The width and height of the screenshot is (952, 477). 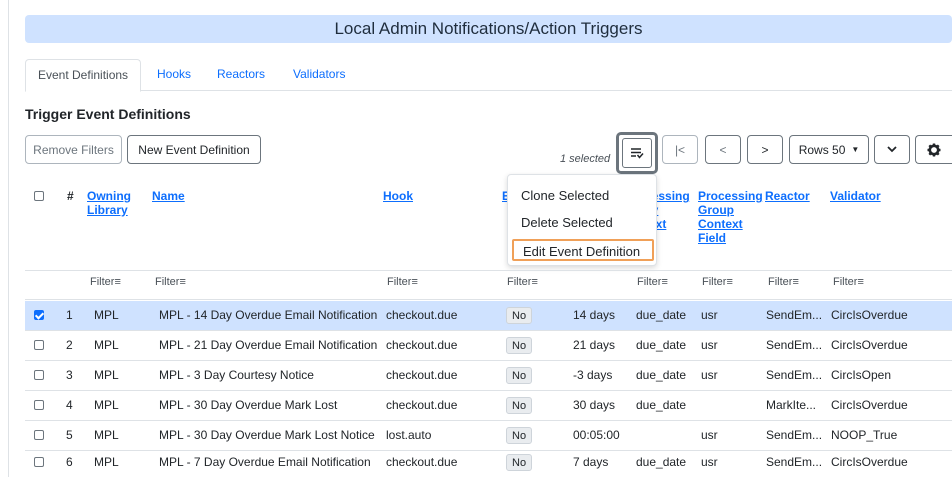 What do you see at coordinates (594, 405) in the screenshot?
I see `delay-cell: 30 days` at bounding box center [594, 405].